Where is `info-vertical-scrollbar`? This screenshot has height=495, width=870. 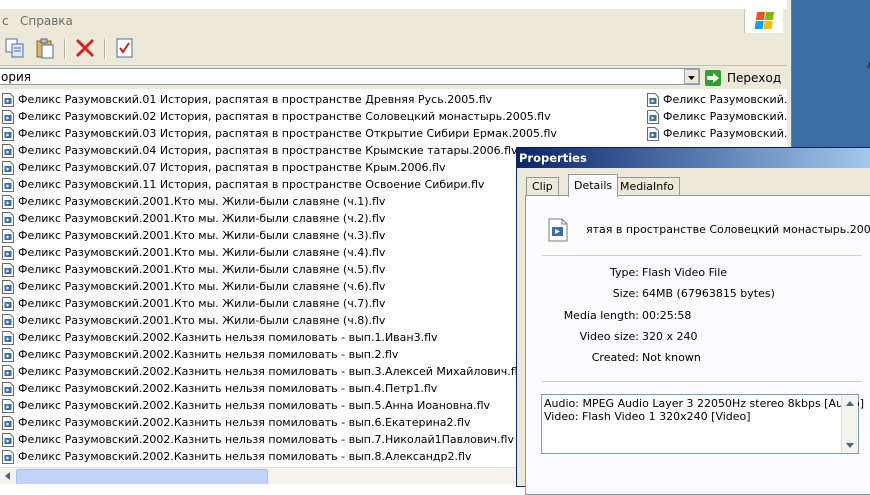 info-vertical-scrollbar is located at coordinates (849, 424).